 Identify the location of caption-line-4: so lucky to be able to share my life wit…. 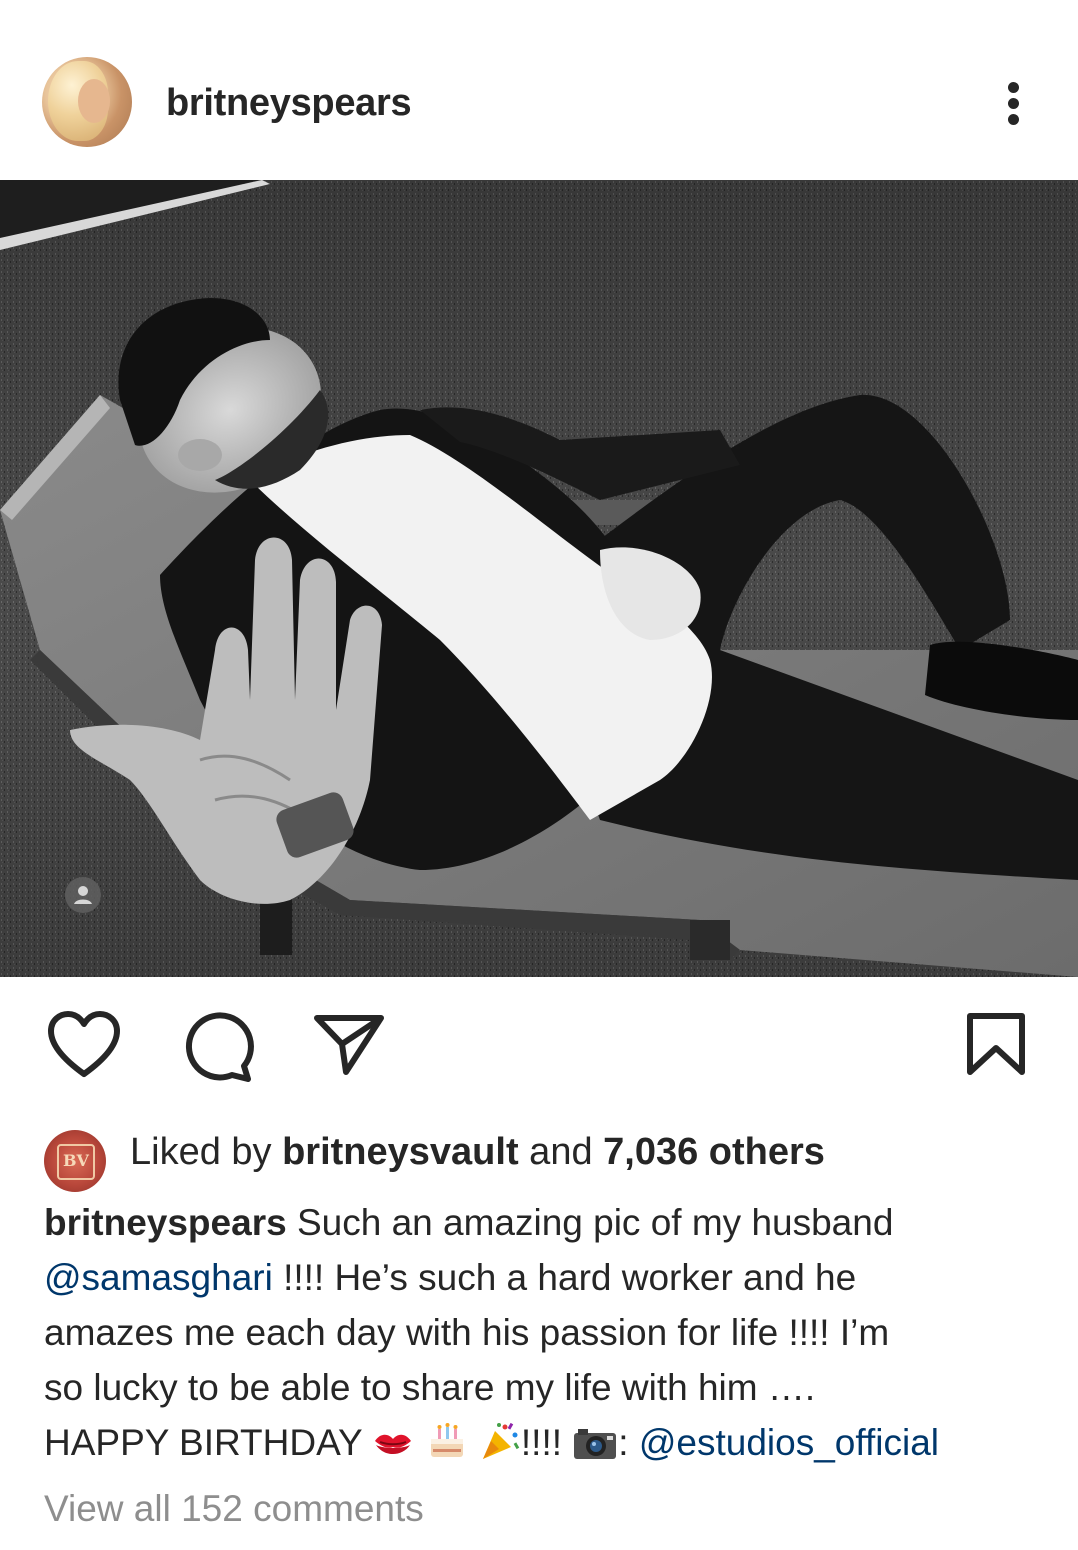
(430, 1387).